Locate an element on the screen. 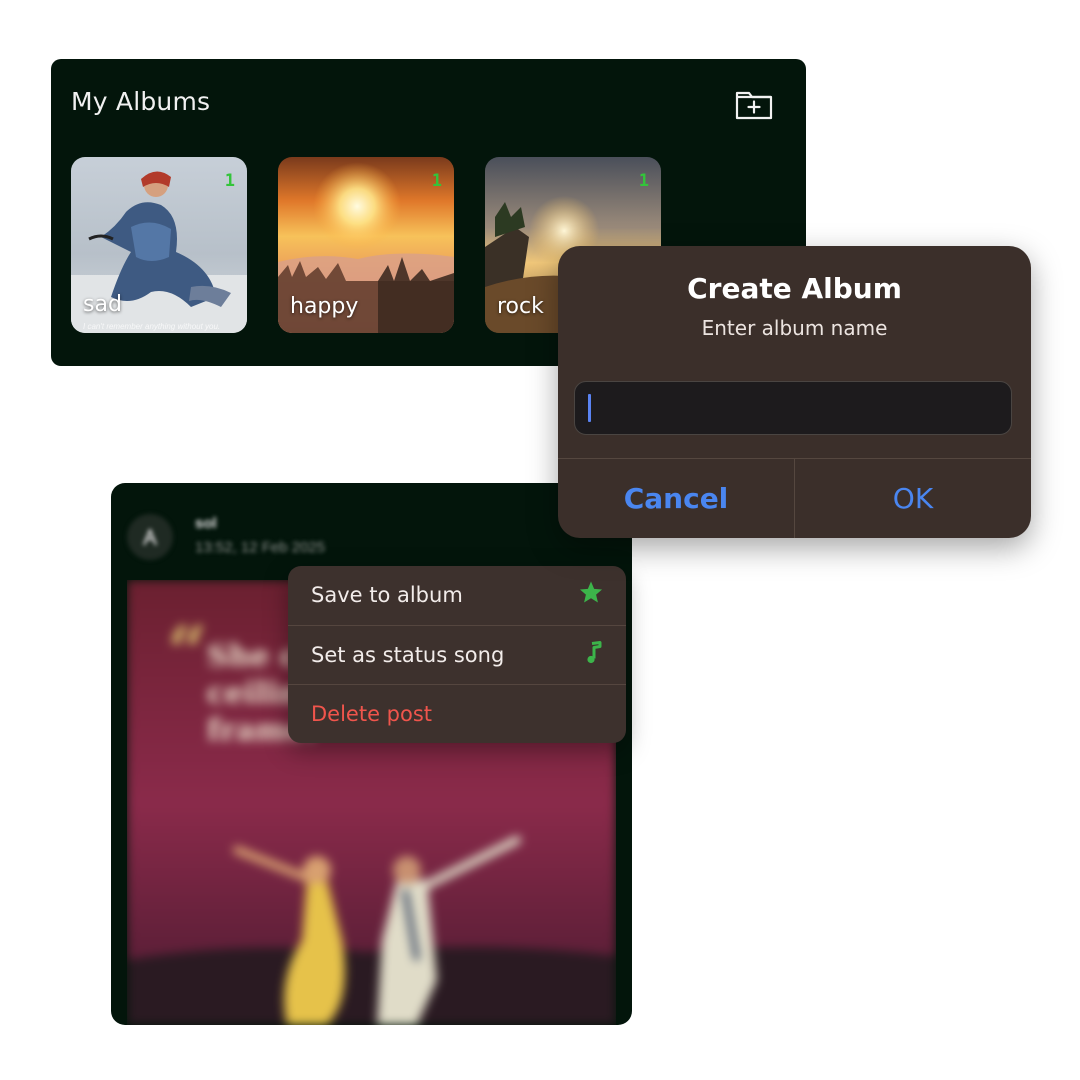  cancel-button: Cancel is located at coordinates (676, 498).